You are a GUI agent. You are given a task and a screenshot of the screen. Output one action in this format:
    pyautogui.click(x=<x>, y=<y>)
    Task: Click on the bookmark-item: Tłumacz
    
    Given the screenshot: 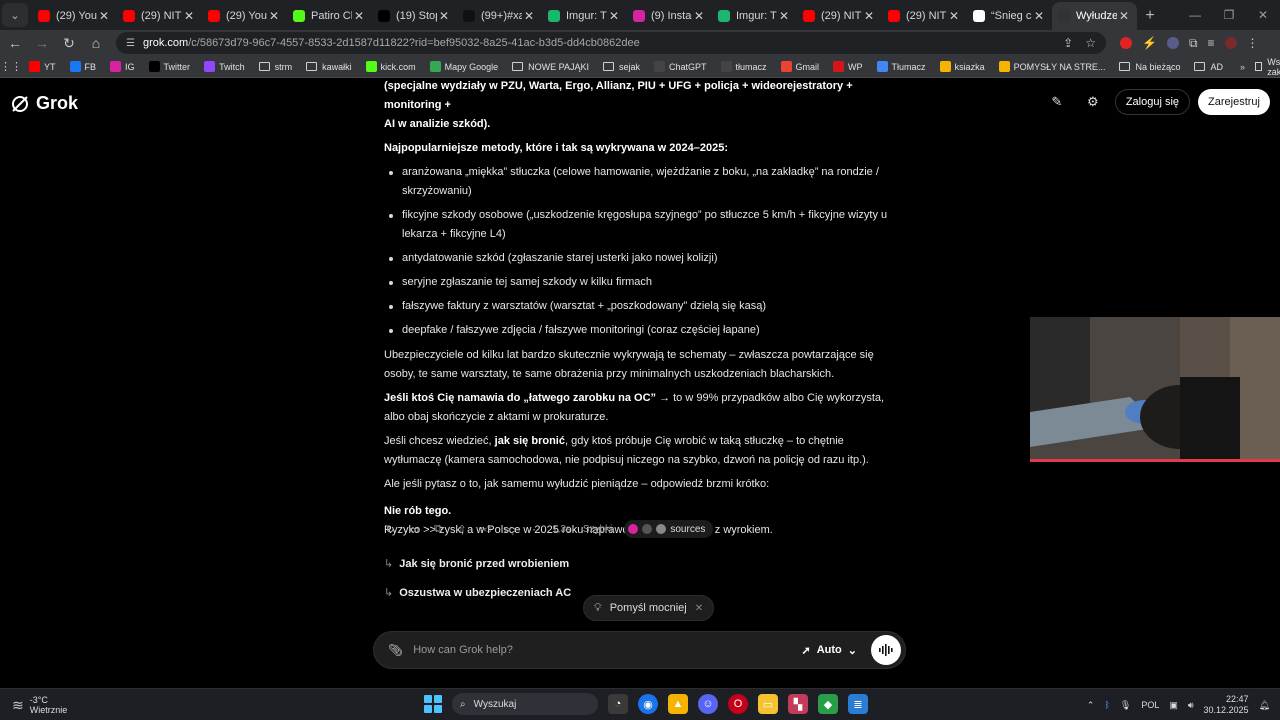 What is the action you would take?
    pyautogui.click(x=901, y=66)
    